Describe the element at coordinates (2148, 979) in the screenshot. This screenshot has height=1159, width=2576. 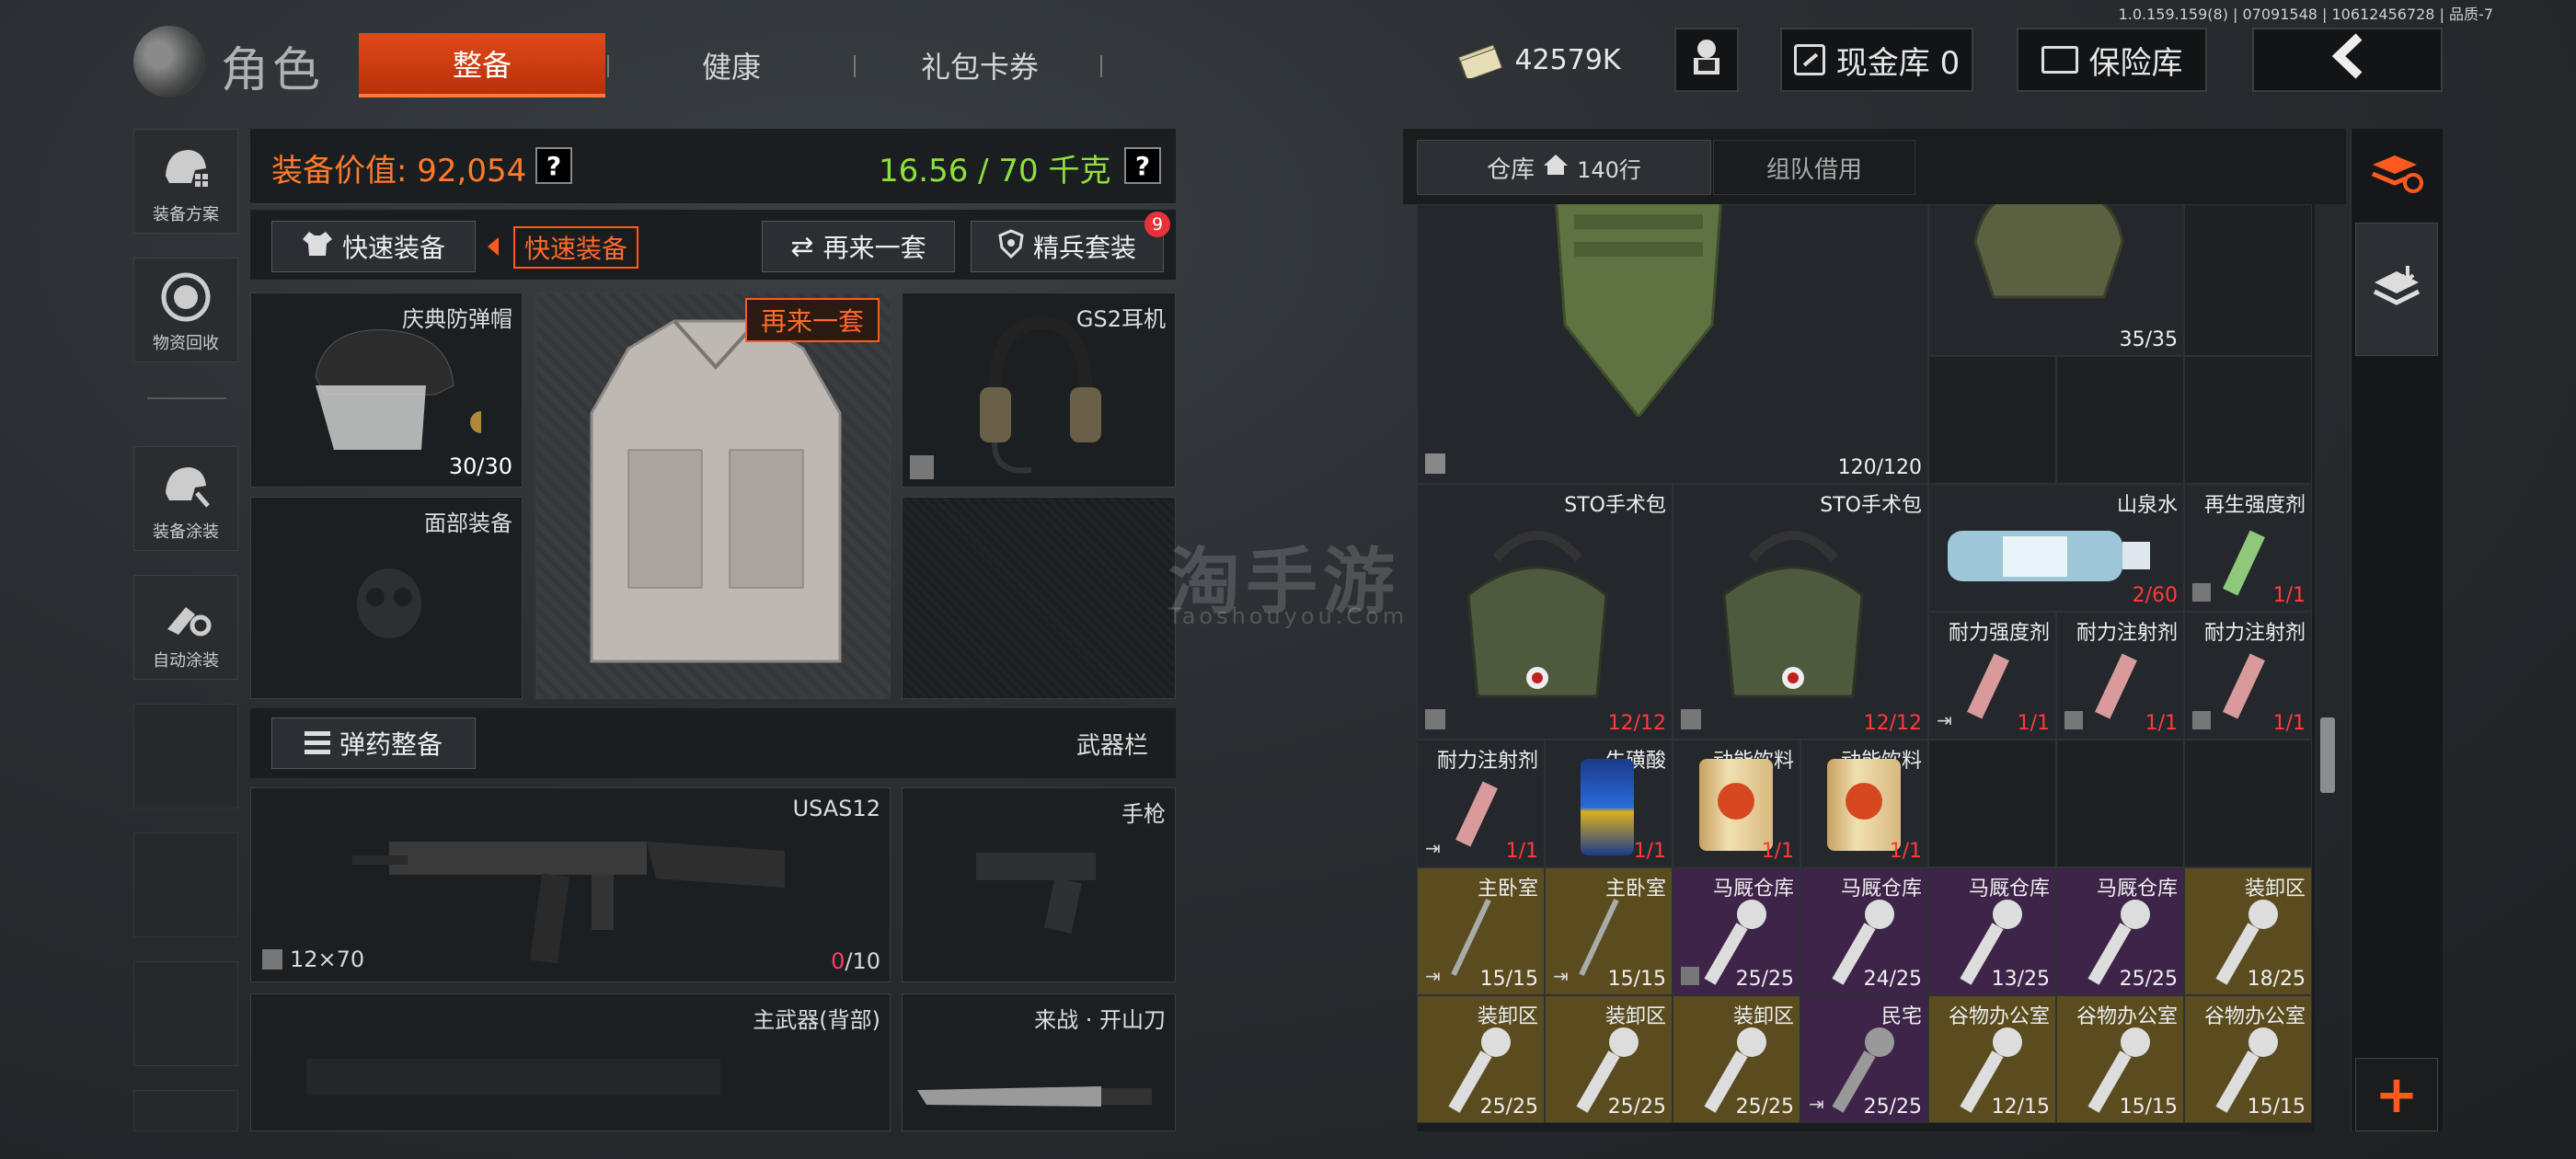
I see `inventory-item-count: 25/25` at that location.